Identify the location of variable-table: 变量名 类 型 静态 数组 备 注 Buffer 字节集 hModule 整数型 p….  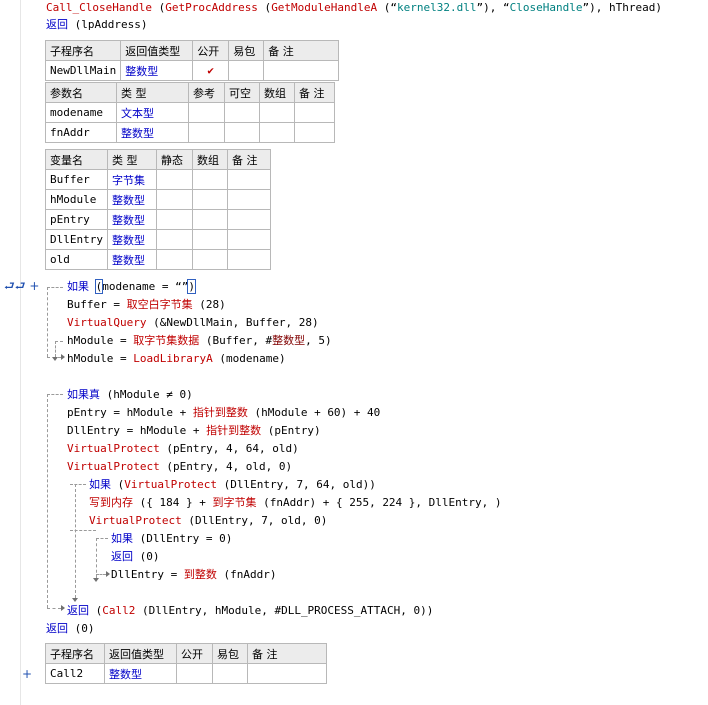
(158, 209).